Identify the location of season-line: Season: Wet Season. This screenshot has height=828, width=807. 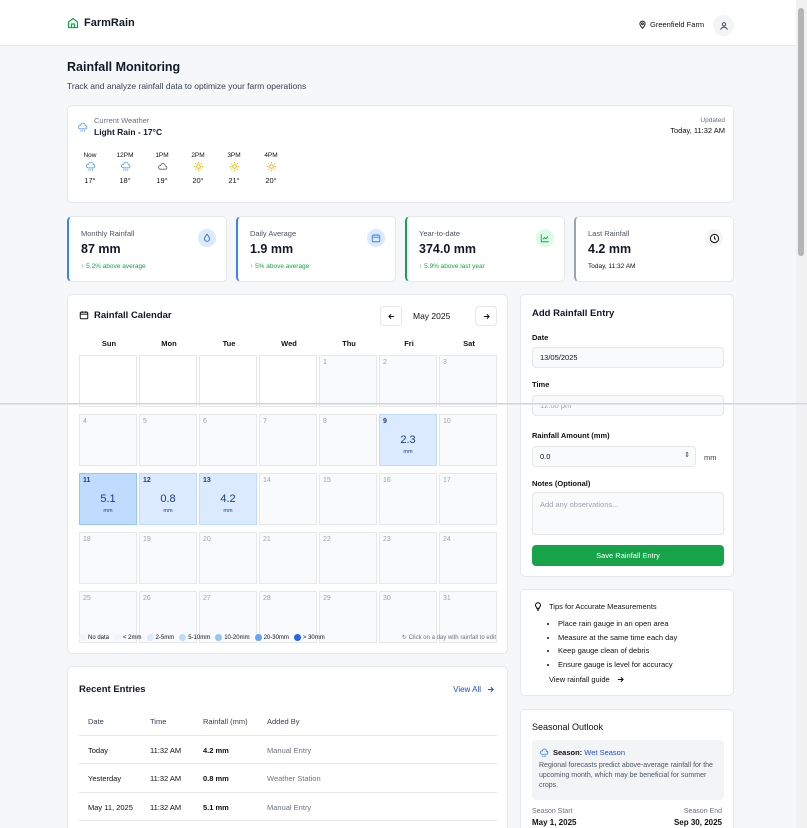
(589, 752).